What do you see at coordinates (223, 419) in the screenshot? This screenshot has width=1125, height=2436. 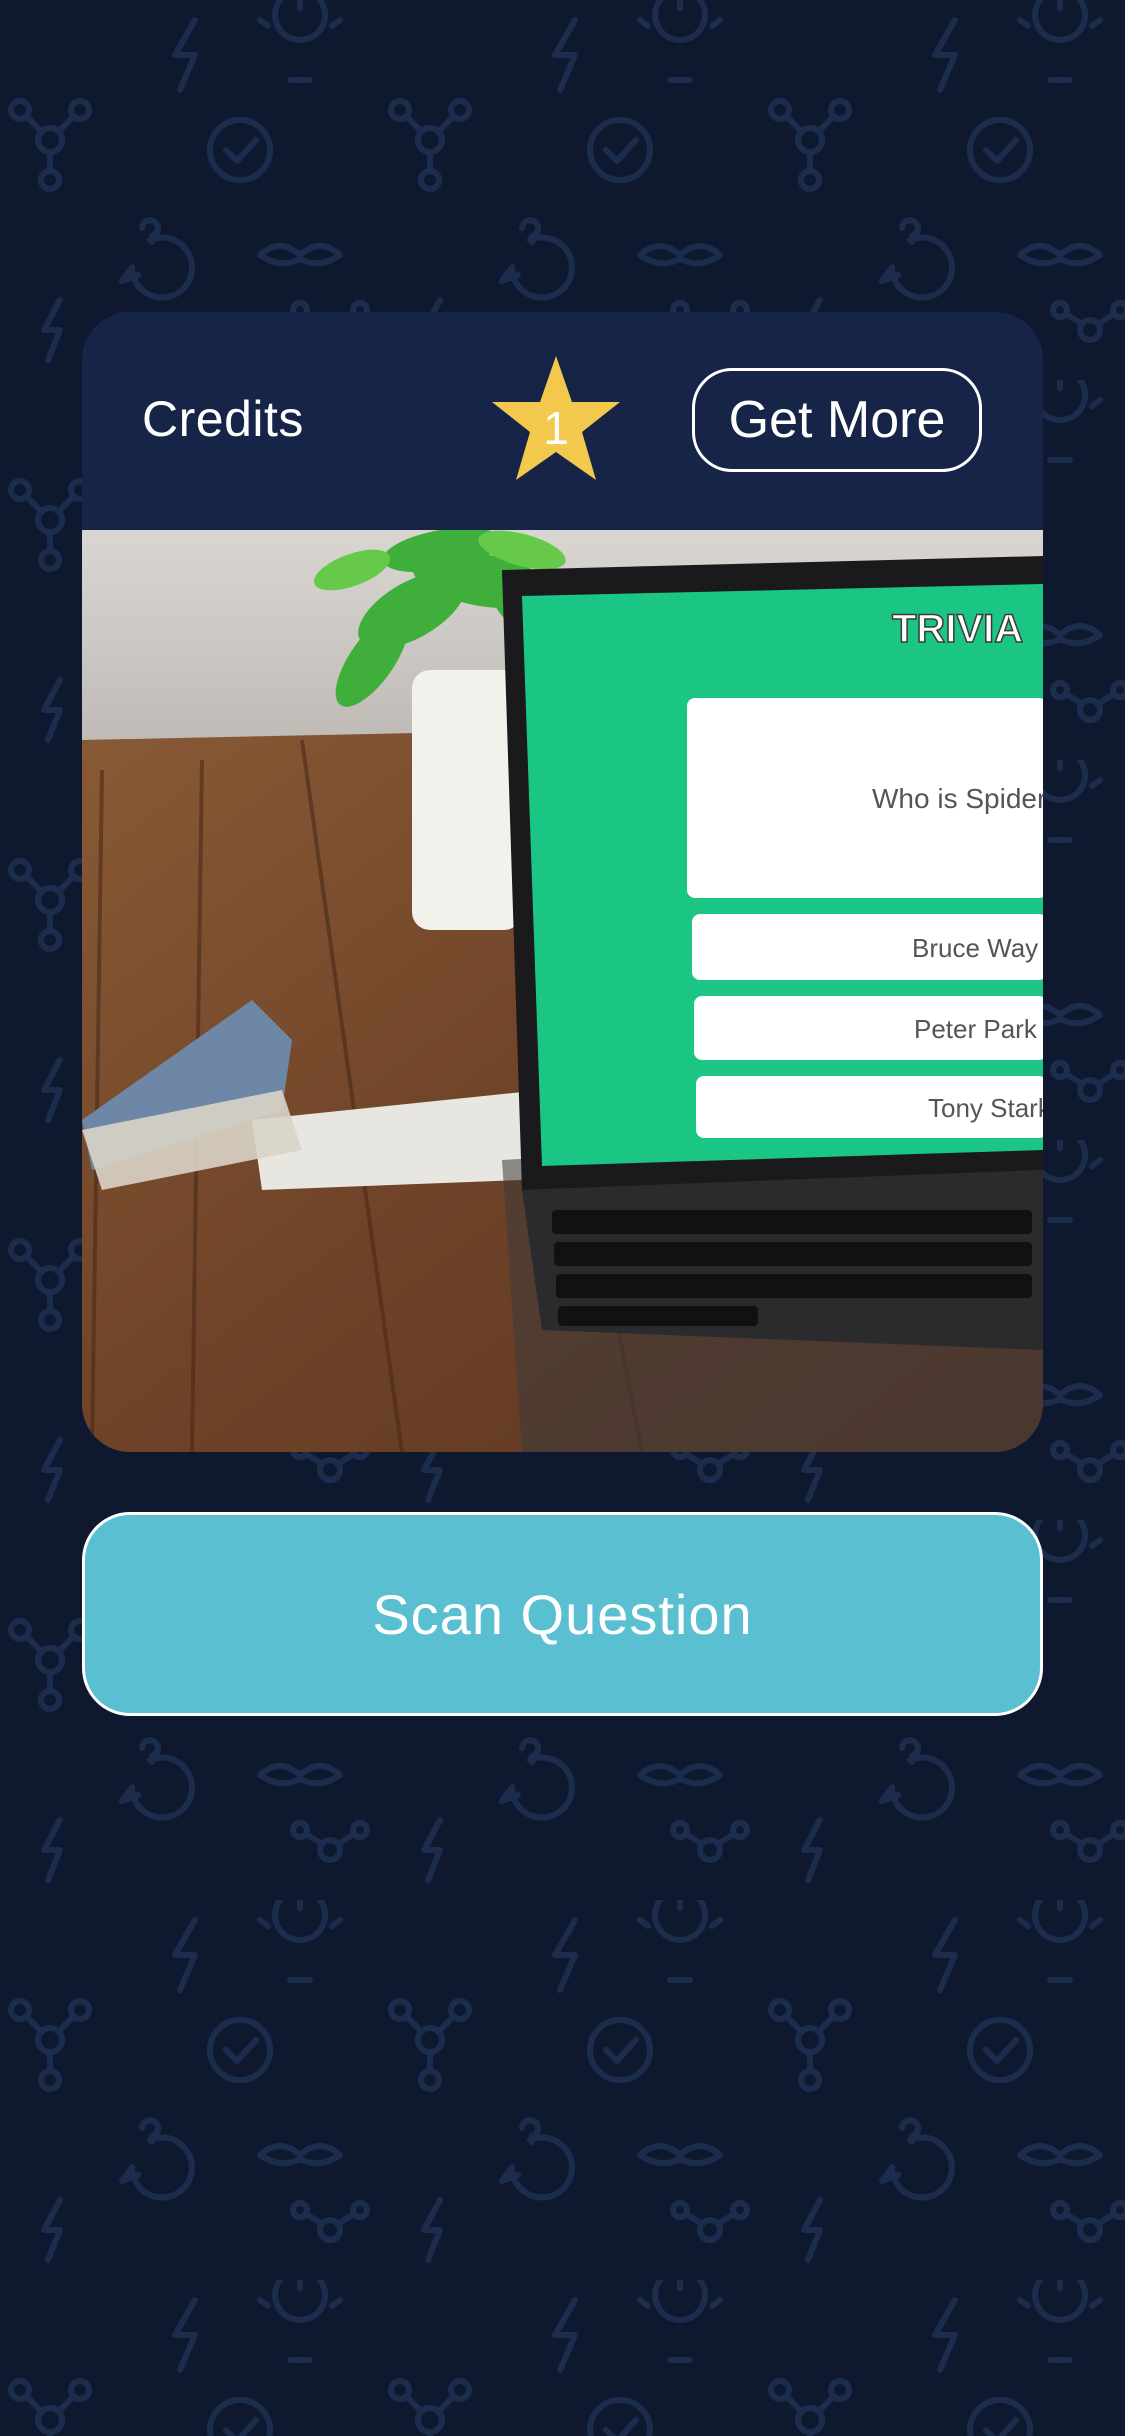 I see `credits-label: Credits` at bounding box center [223, 419].